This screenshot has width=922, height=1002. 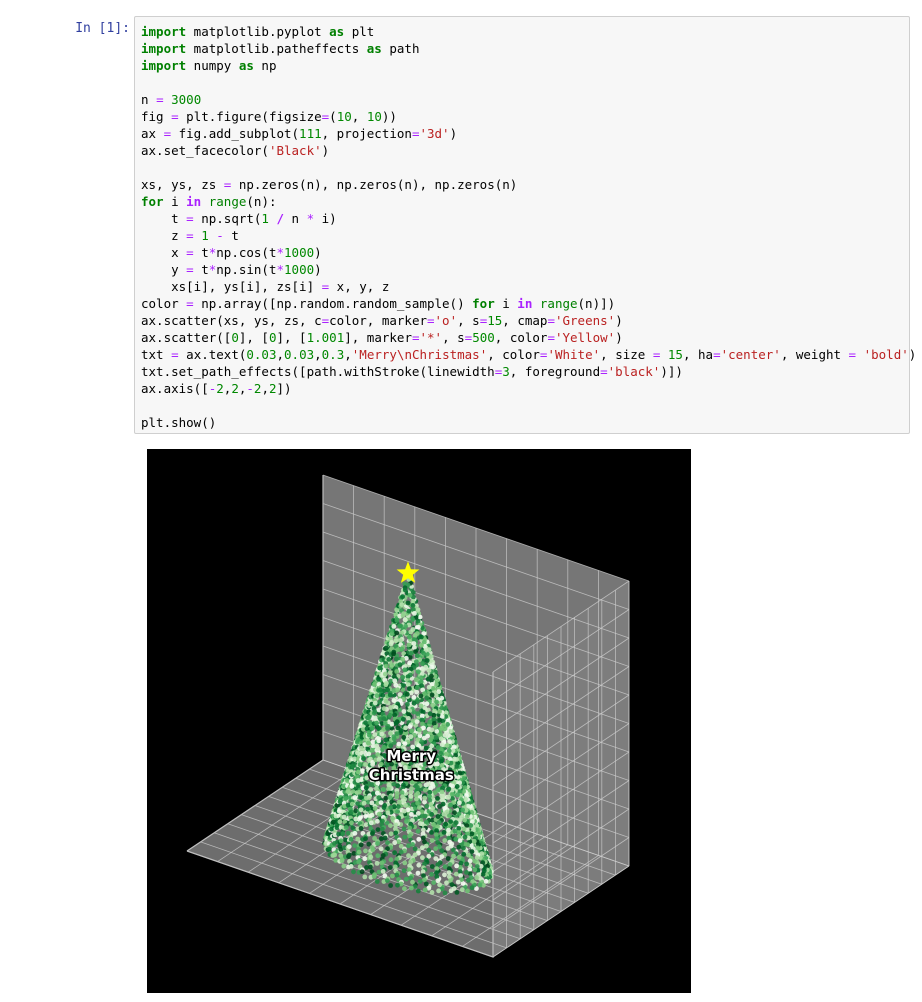 What do you see at coordinates (411, 775) in the screenshot?
I see `plot-text-line: Christmas` at bounding box center [411, 775].